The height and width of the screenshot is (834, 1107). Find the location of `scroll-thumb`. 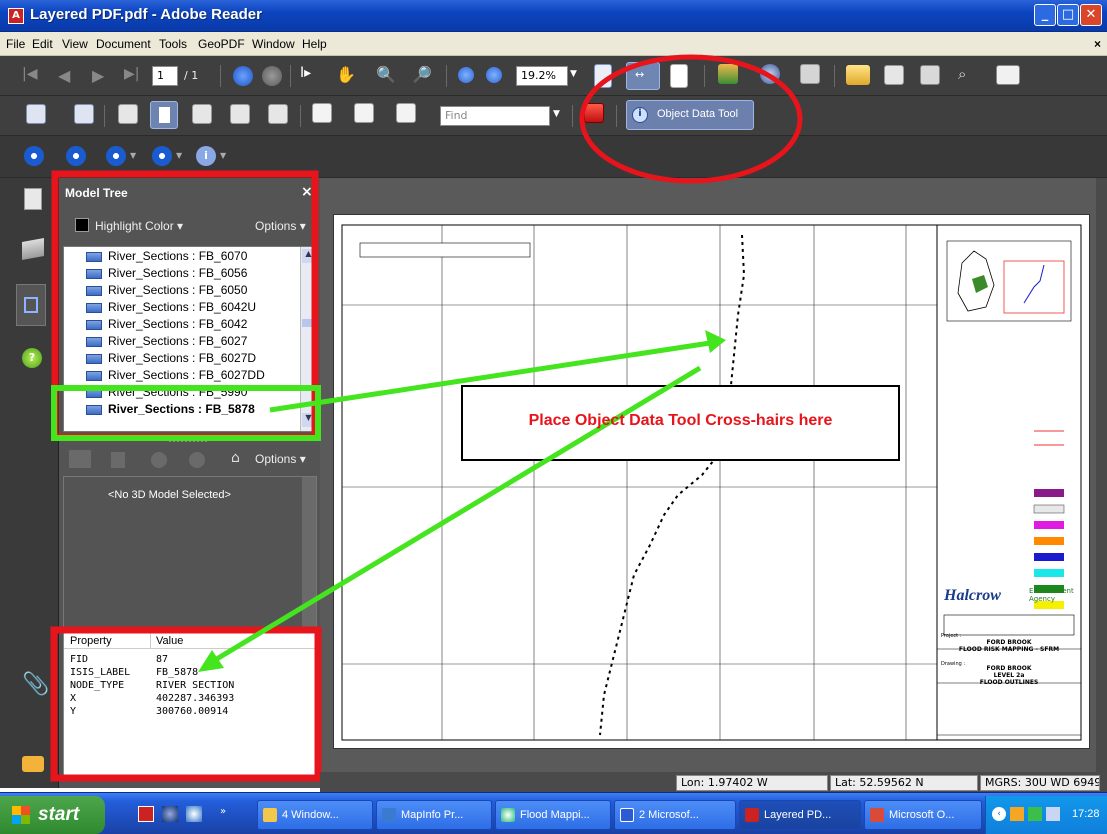

scroll-thumb is located at coordinates (308, 323).